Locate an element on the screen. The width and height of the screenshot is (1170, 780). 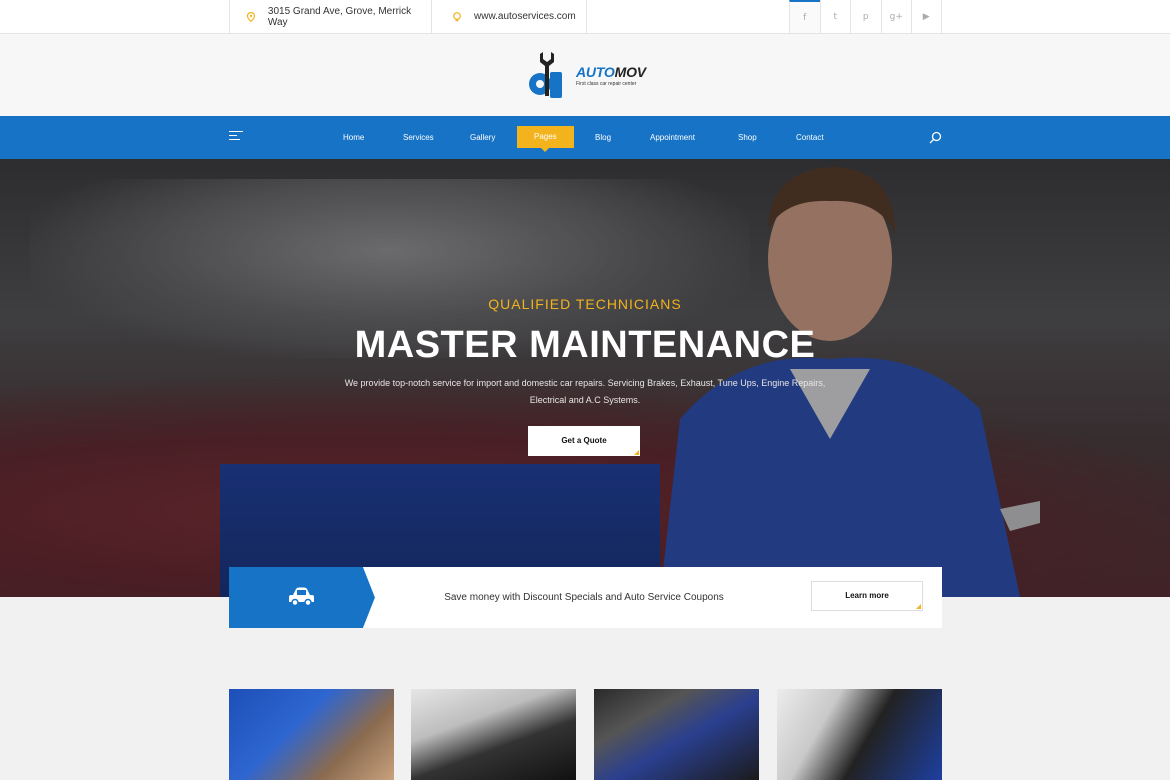
lightbulb-icon is located at coordinates (457, 16).